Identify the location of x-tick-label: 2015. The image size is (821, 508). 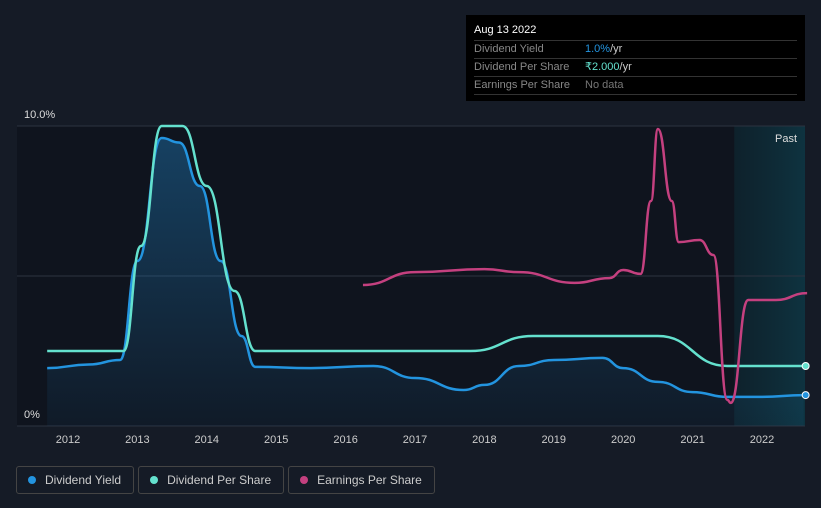
(276, 440).